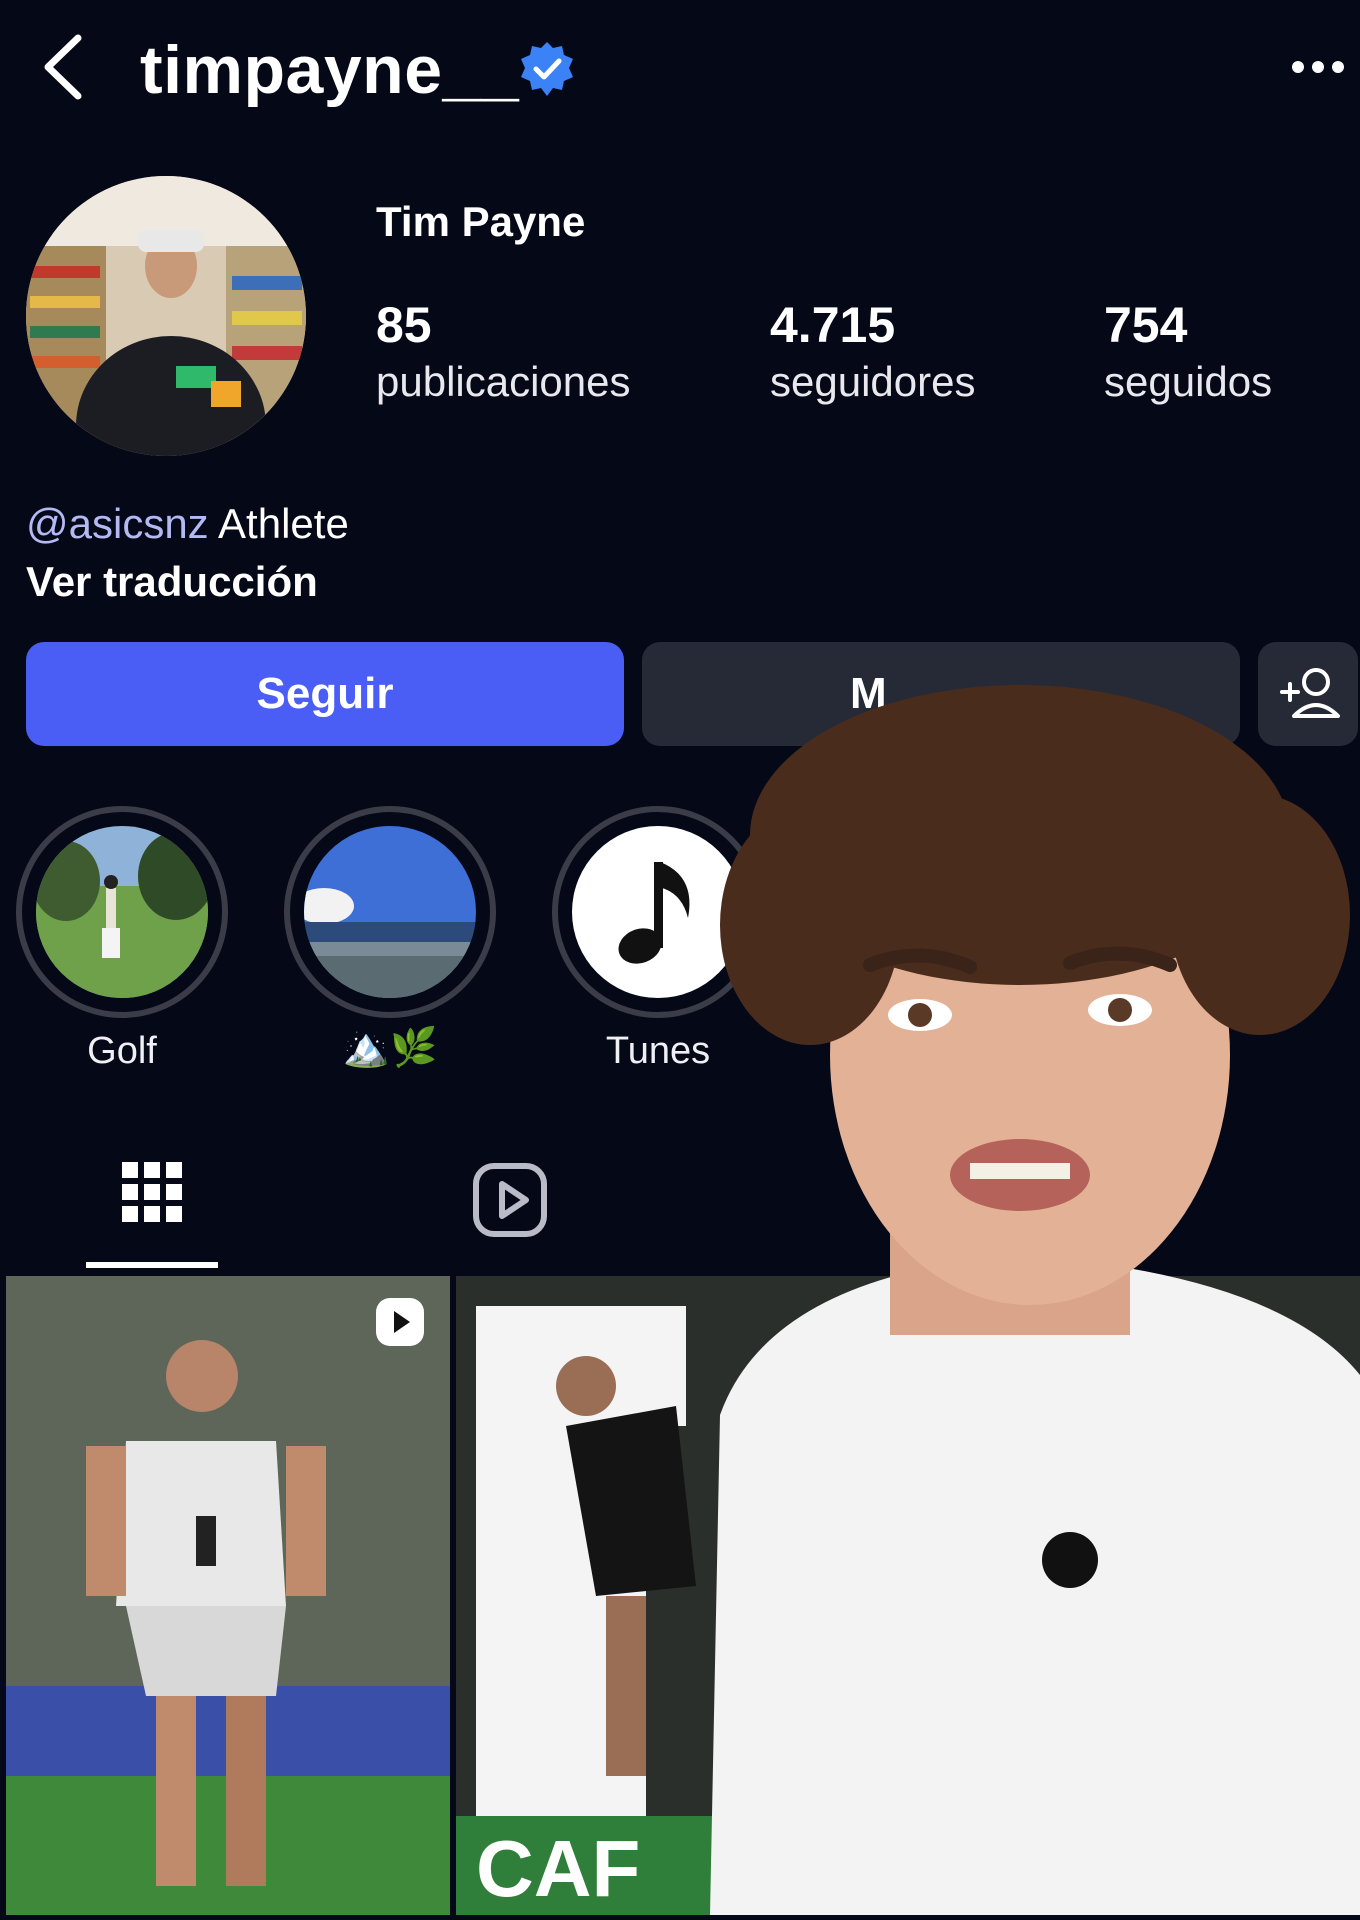 The image size is (1360, 1920). What do you see at coordinates (1145, 325) in the screenshot?
I see `following-count: 754` at bounding box center [1145, 325].